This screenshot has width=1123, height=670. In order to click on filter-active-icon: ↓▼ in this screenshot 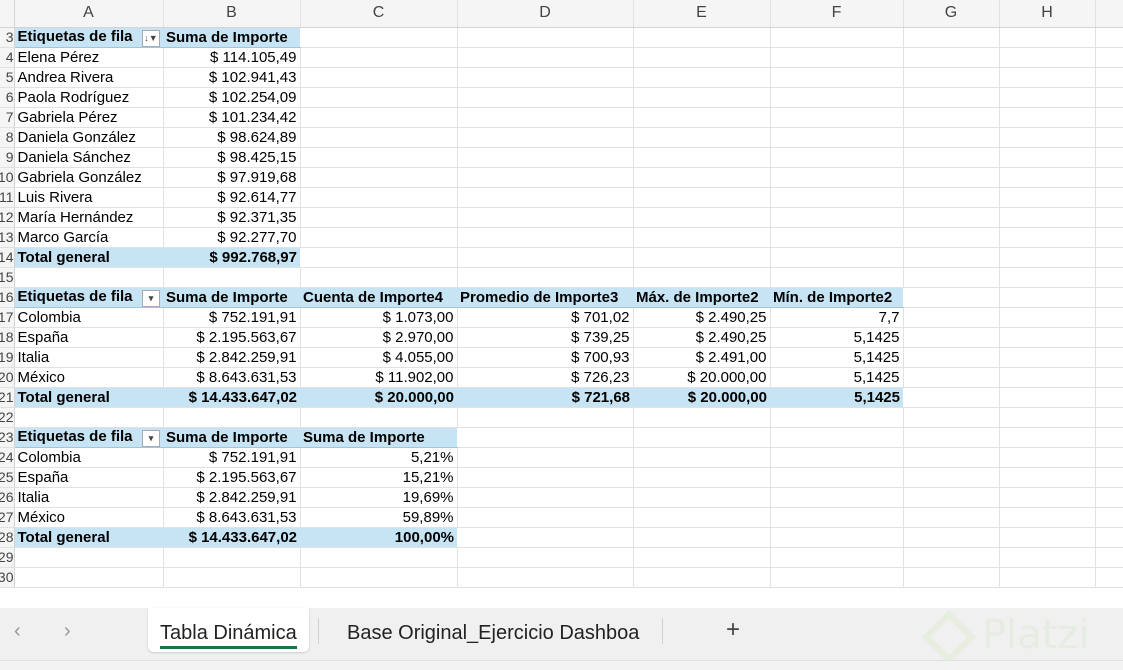, I will do `click(151, 37)`.